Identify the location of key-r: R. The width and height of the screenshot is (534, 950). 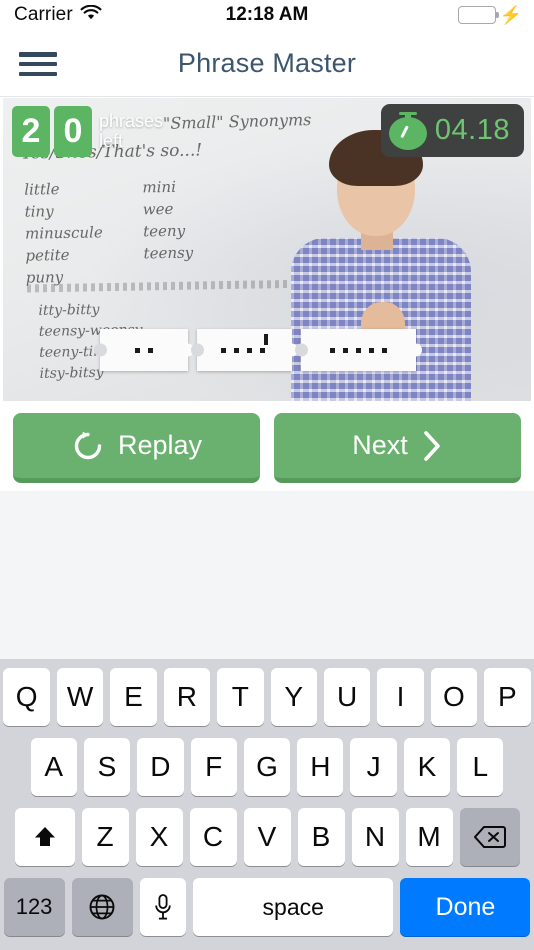
(187, 697).